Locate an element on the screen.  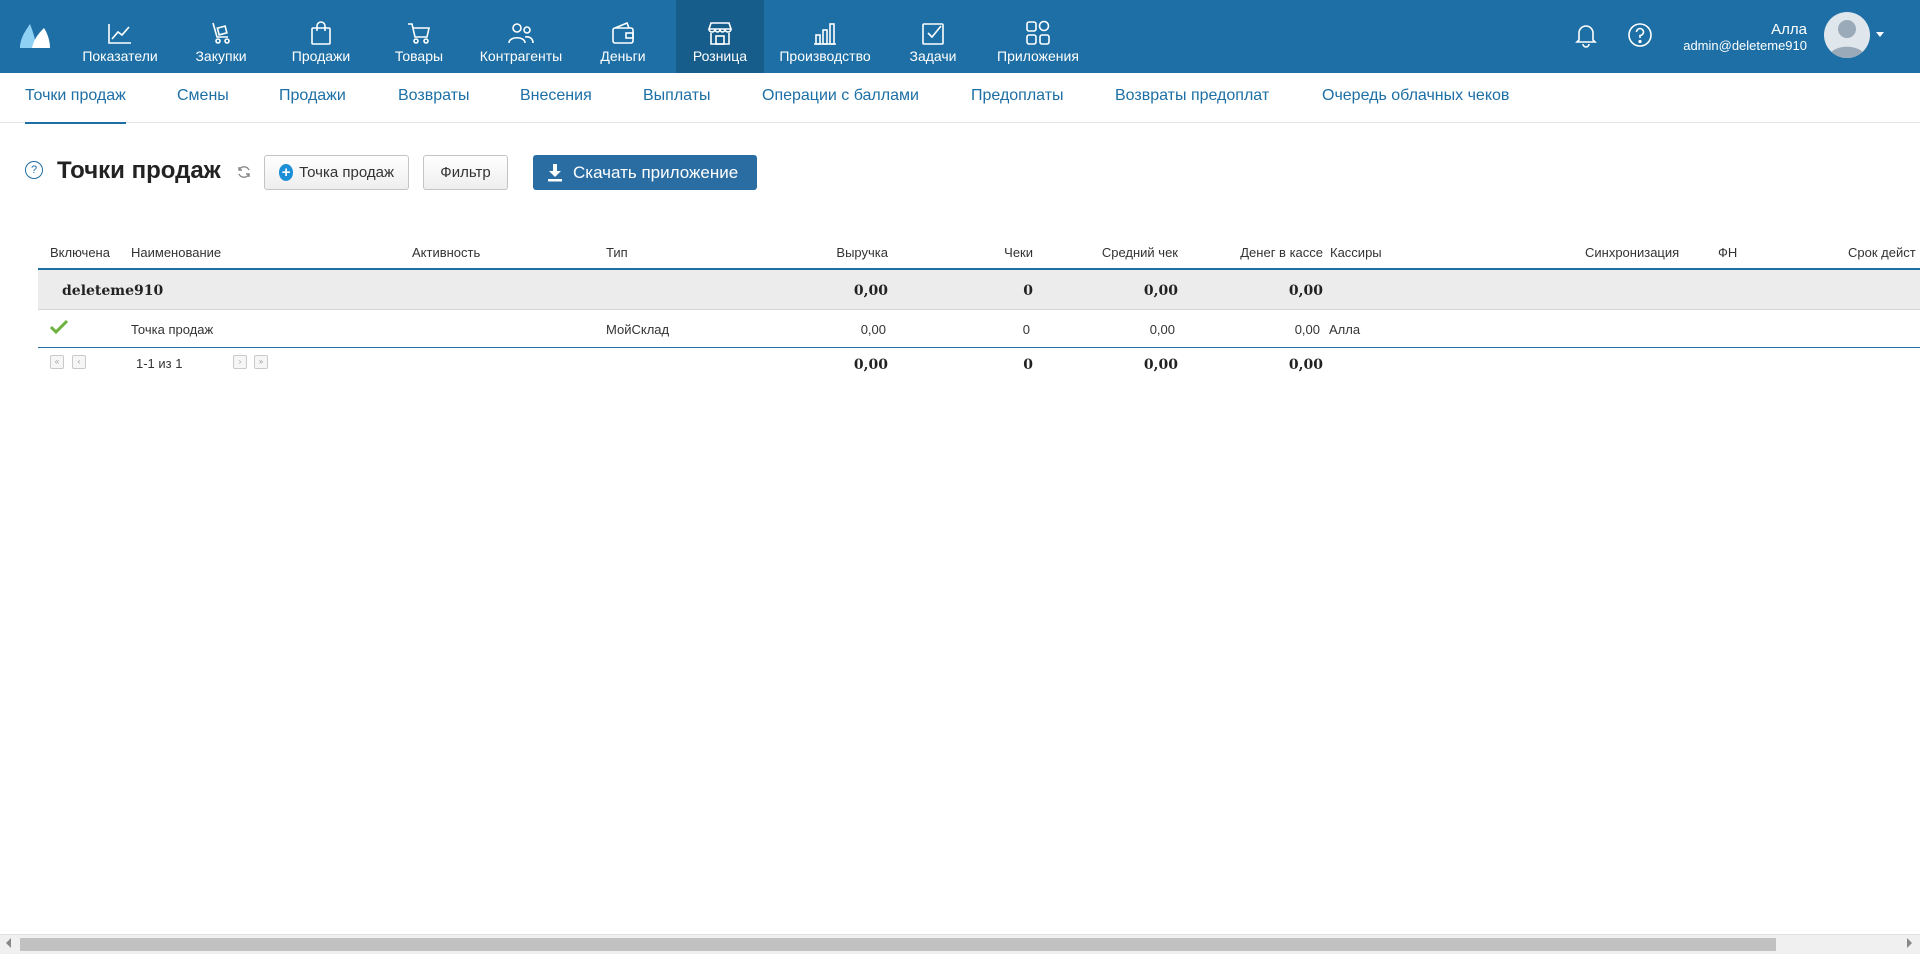
chevron-down-icon is located at coordinates (1880, 34).